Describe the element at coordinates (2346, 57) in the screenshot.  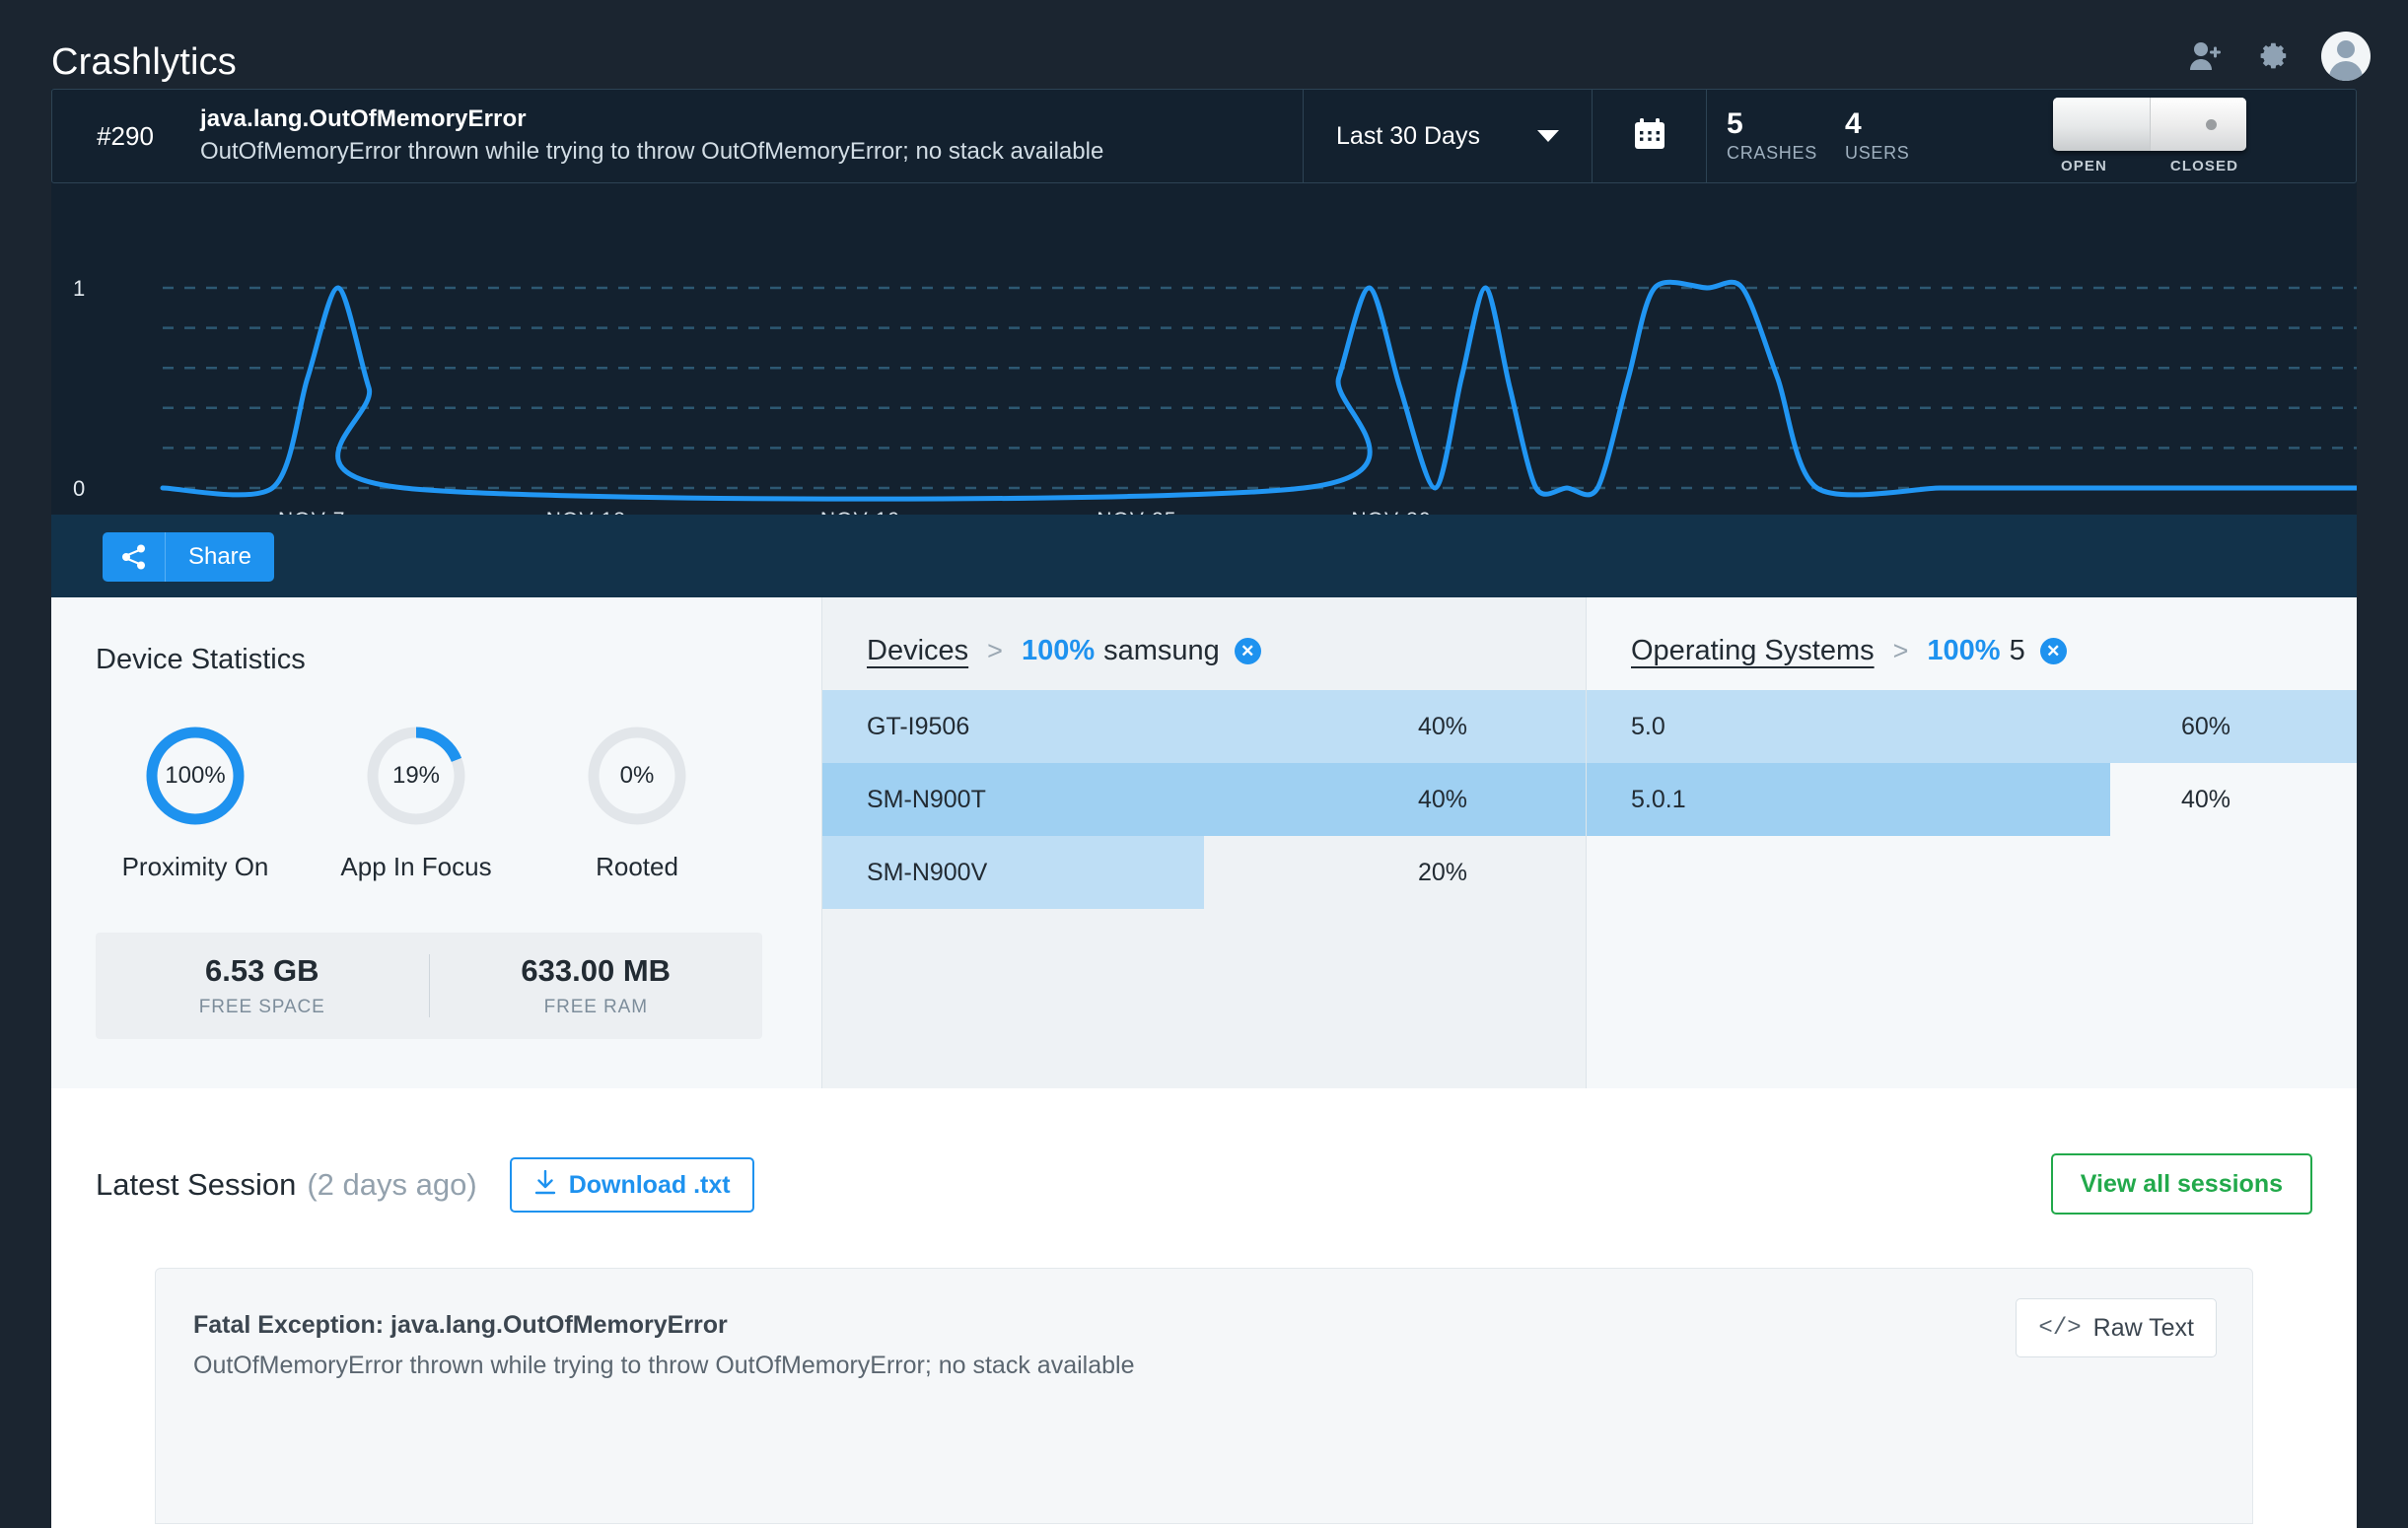
I see `avatar` at that location.